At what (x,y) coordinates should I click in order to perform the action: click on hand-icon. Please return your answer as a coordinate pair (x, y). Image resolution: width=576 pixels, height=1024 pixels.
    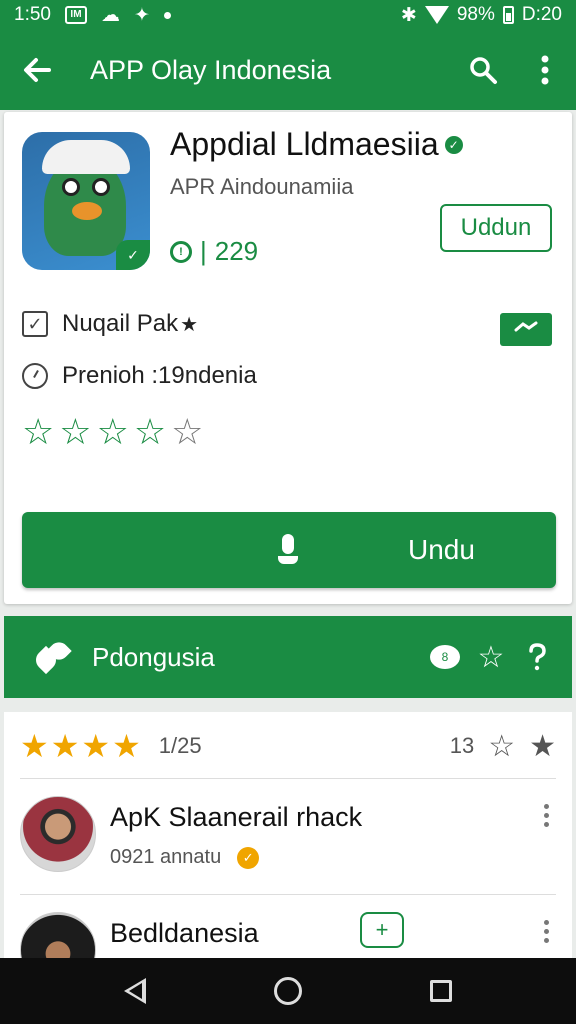
    Looking at the image, I should click on (288, 550).